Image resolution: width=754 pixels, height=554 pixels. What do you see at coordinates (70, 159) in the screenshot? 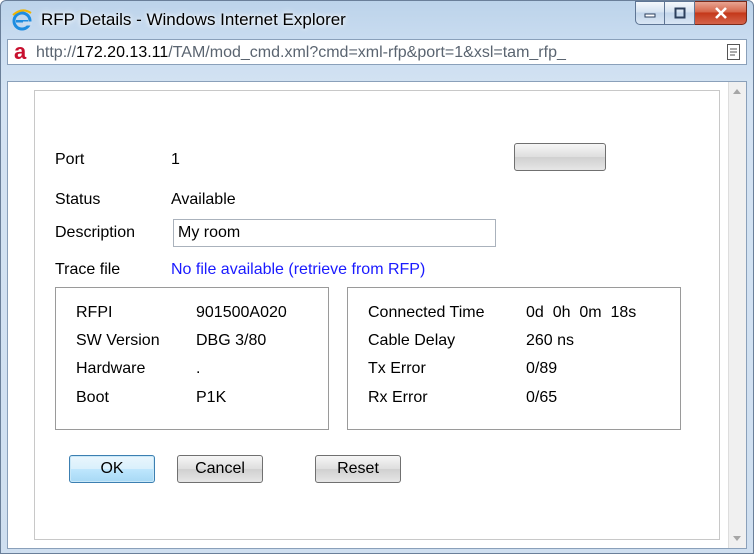
I see `port-label: Port` at bounding box center [70, 159].